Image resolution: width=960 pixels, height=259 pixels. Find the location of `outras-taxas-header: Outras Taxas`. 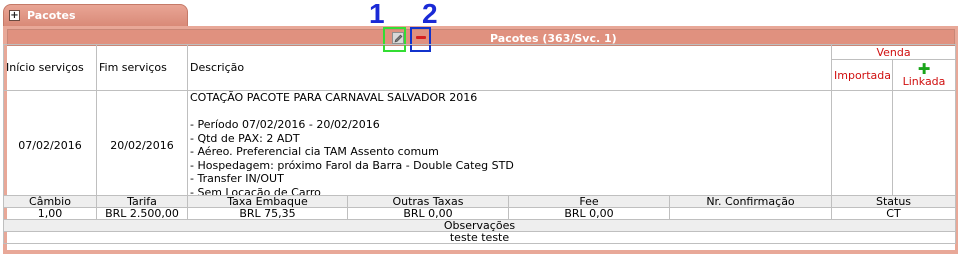

outras-taxas-header: Outras Taxas is located at coordinates (428, 201).